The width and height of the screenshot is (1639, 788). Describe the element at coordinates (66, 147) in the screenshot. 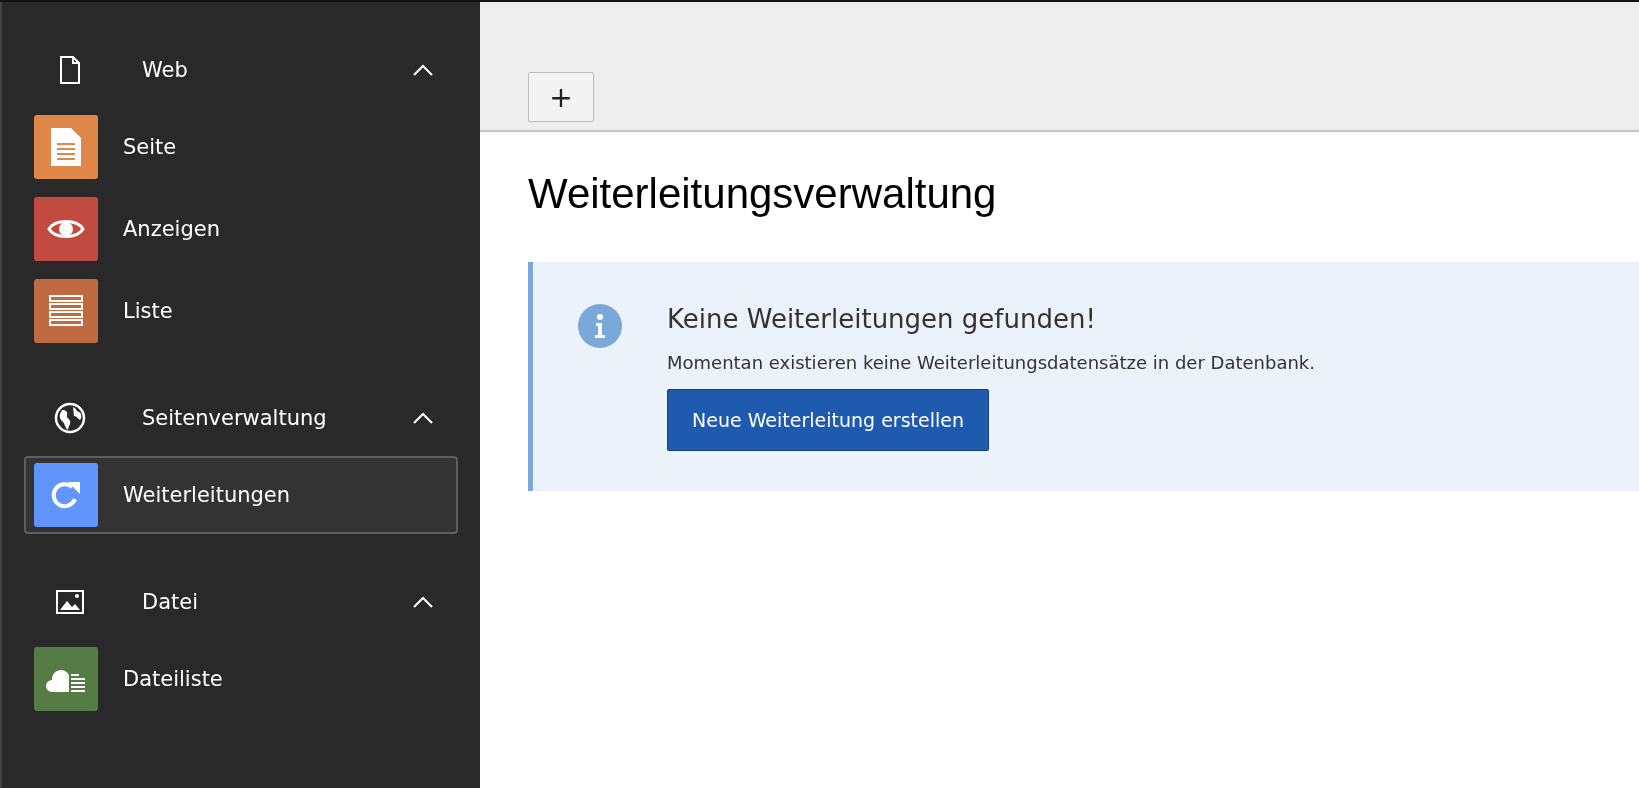

I see `page-icon` at that location.